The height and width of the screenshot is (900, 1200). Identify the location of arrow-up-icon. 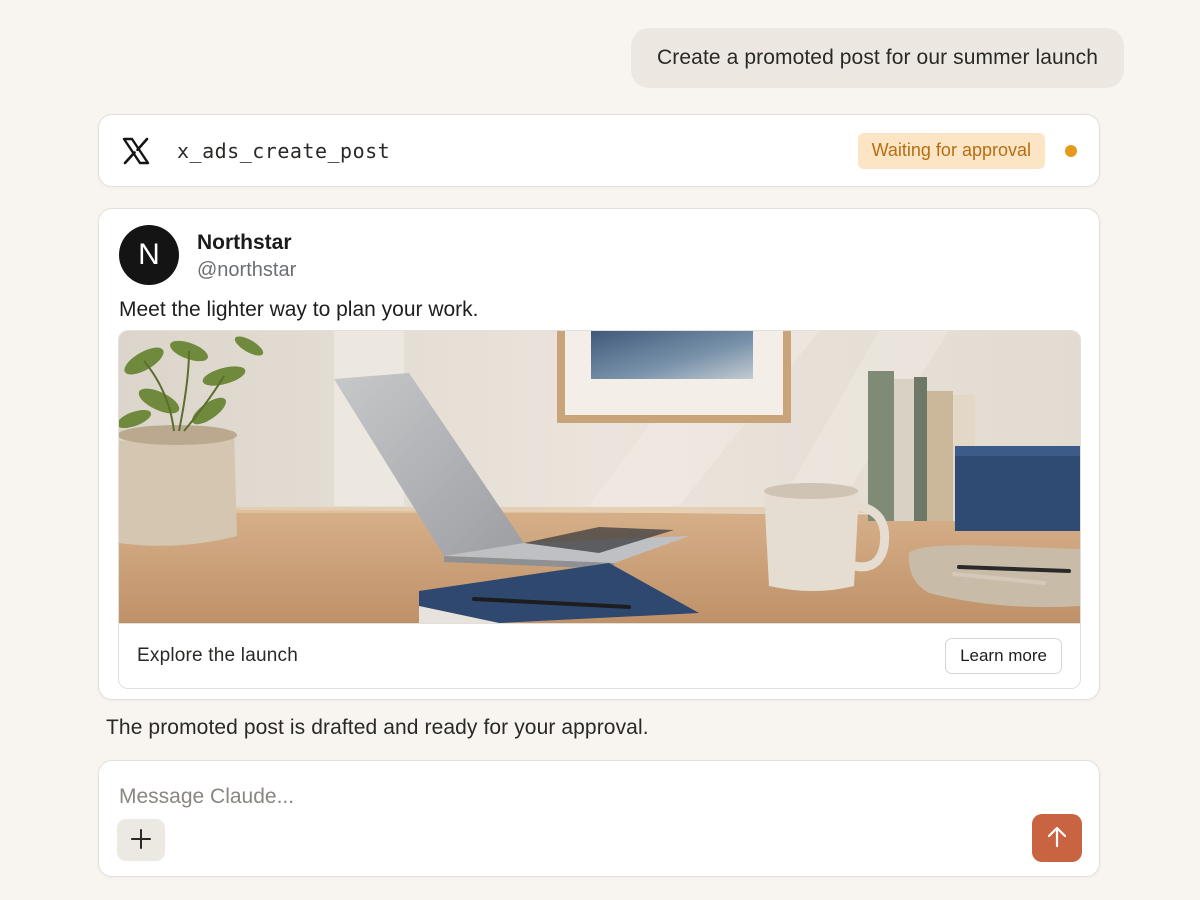
(1057, 838).